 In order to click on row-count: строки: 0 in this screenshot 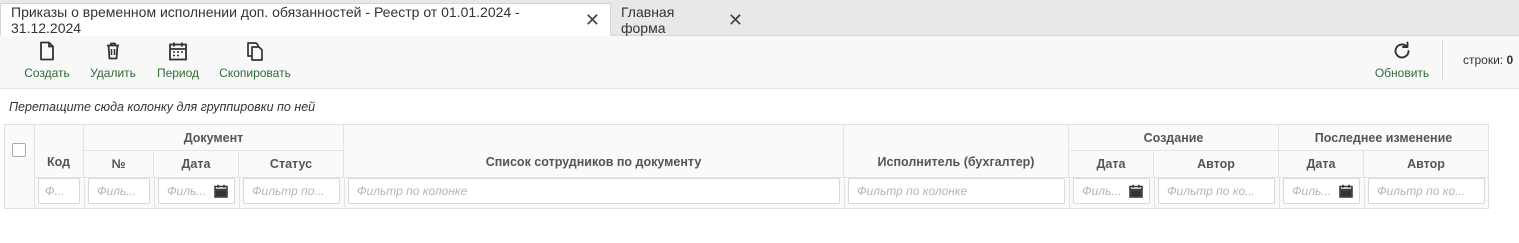, I will do `click(1488, 60)`.